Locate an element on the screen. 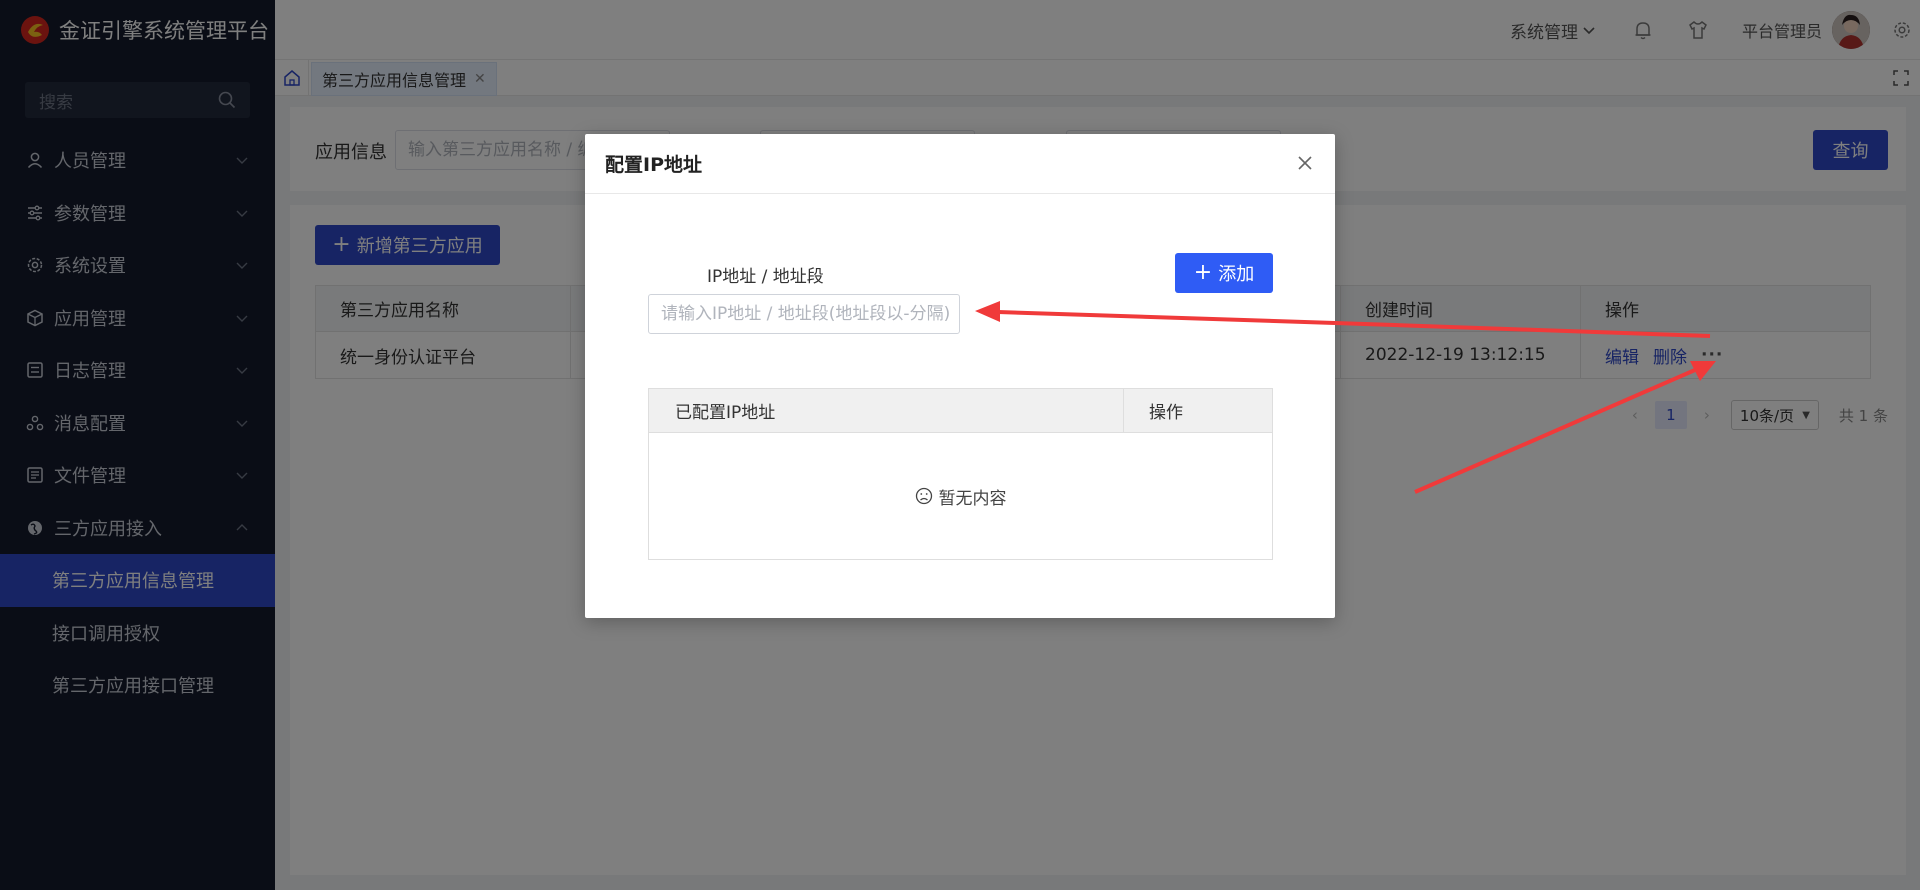  add-ip-button: + 添加 is located at coordinates (1224, 273).